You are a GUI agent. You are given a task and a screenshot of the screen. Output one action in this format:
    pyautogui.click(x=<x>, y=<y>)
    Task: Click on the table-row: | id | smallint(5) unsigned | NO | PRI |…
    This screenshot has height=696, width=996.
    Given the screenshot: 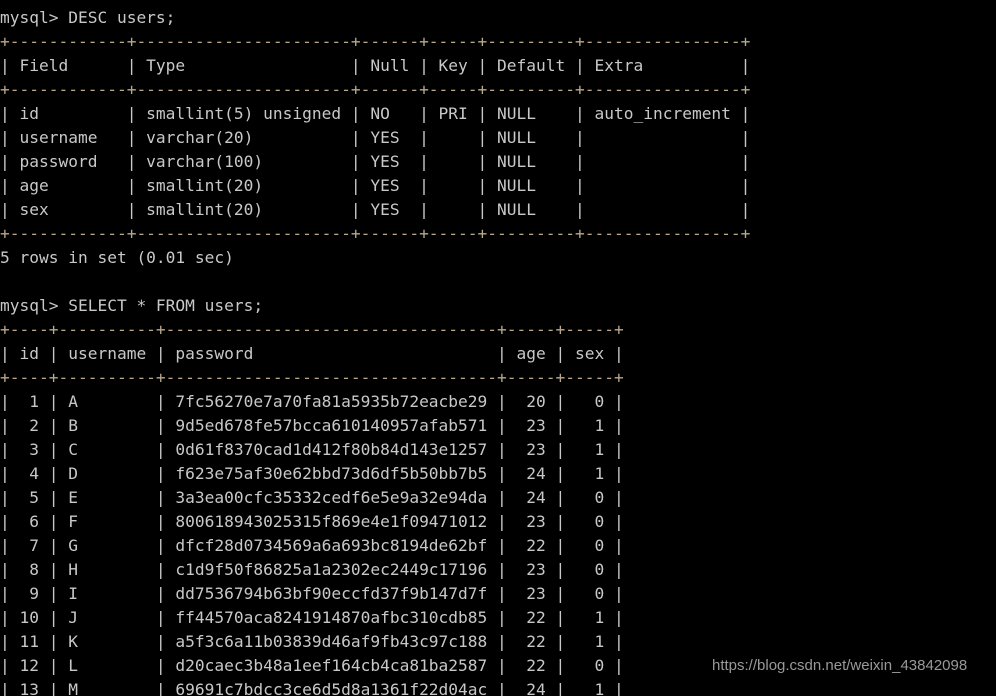 What is the action you would take?
    pyautogui.click(x=375, y=113)
    